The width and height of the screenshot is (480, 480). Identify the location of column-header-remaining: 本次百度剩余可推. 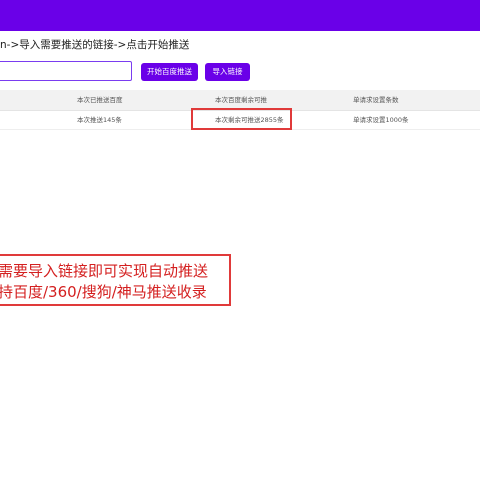
(241, 100).